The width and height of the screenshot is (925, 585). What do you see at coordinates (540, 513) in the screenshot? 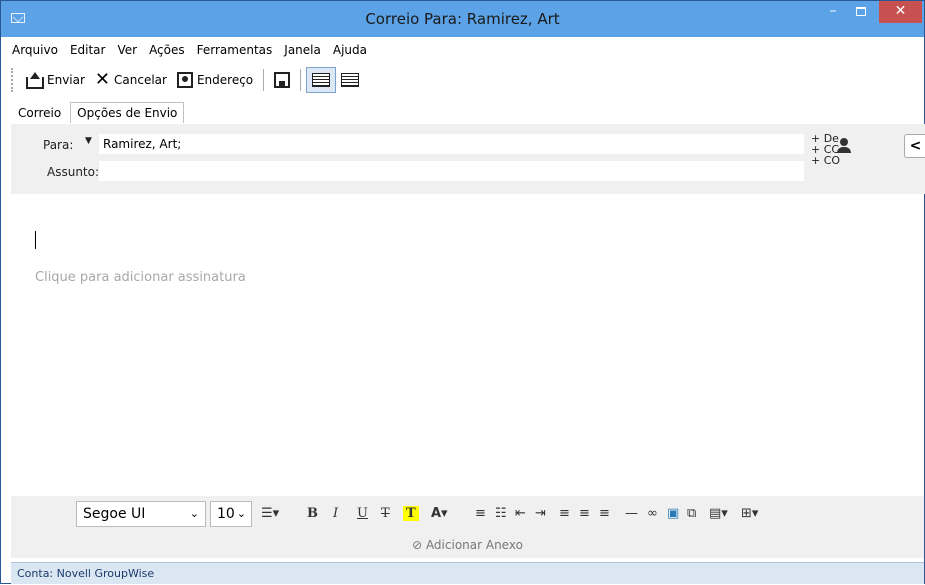
I see `increase-indent-icon: ⇥` at bounding box center [540, 513].